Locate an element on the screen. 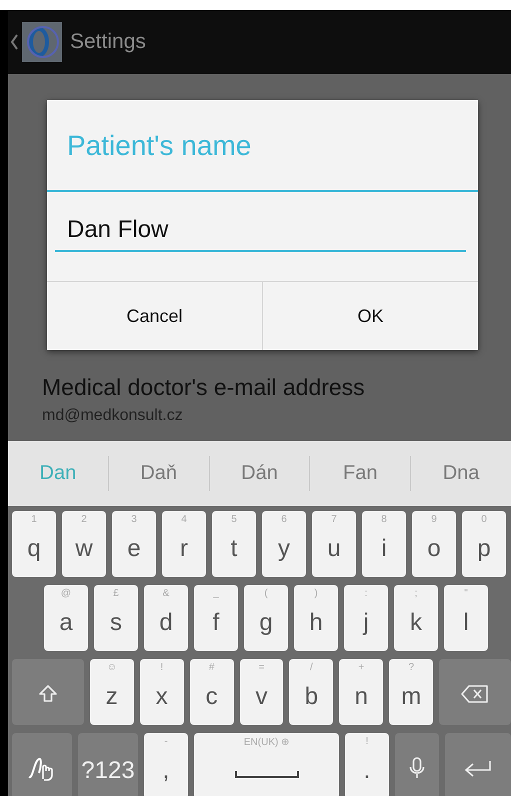  key: : j is located at coordinates (366, 618).